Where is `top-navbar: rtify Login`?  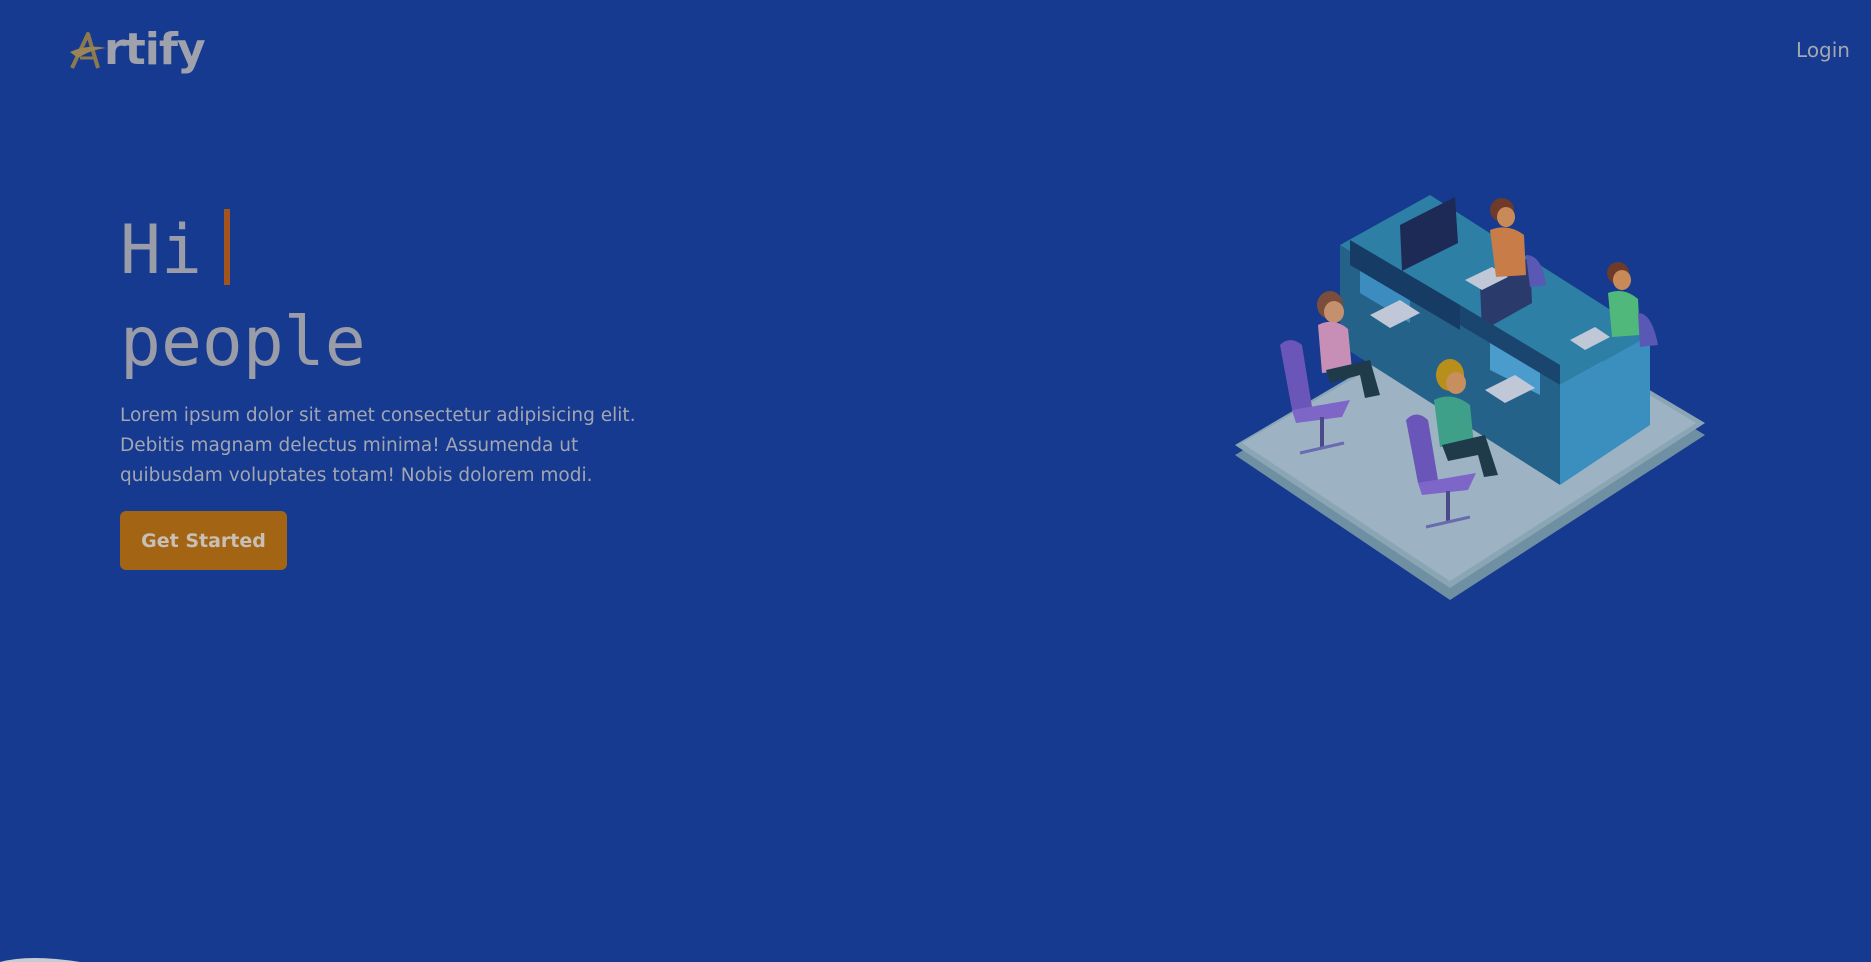
top-navbar: rtify Login is located at coordinates (935, 55).